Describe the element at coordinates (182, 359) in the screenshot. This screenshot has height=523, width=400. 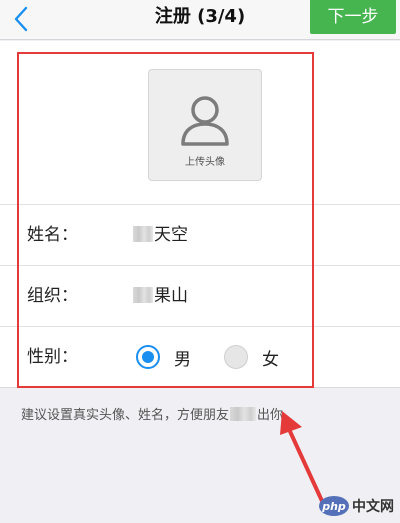
I see `gender-option-label: 男` at that location.